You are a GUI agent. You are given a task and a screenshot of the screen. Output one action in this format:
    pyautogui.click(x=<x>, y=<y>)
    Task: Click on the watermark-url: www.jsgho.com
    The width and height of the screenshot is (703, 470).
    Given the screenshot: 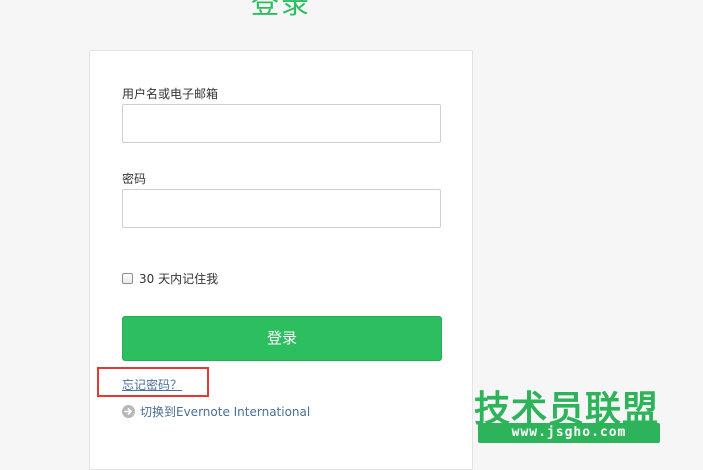 What is the action you would take?
    pyautogui.click(x=569, y=433)
    